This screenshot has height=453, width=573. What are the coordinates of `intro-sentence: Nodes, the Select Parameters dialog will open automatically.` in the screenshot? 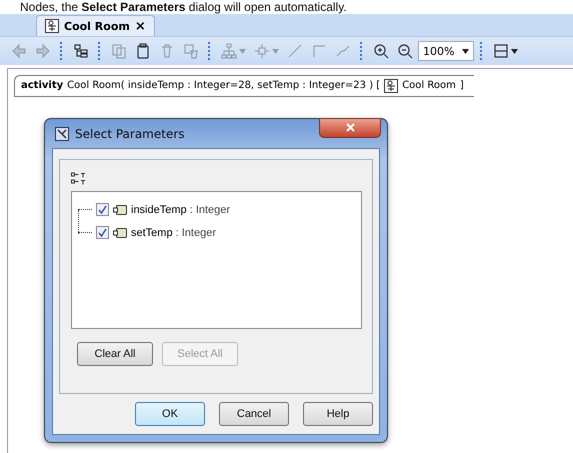 It's located at (183, 7).